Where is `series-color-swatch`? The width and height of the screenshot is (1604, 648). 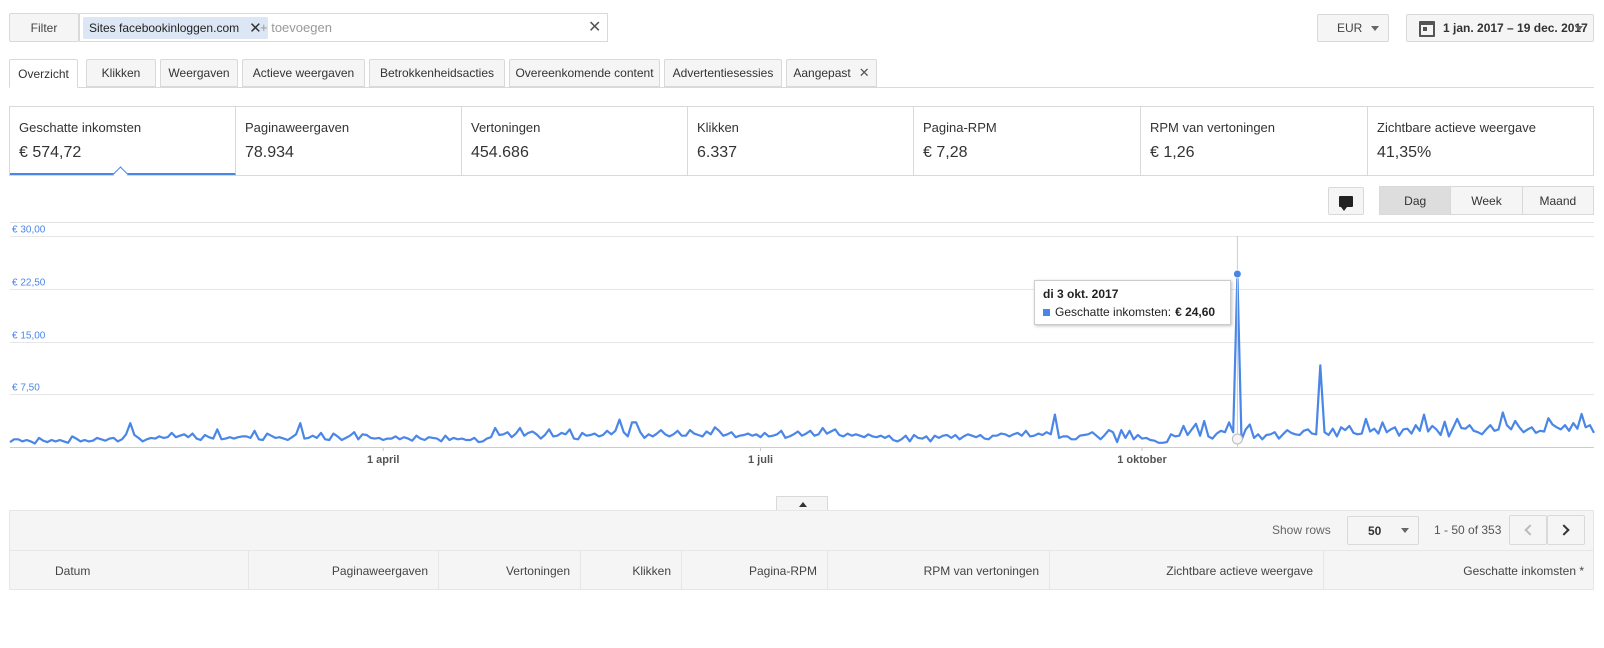 series-color-swatch is located at coordinates (1046, 312).